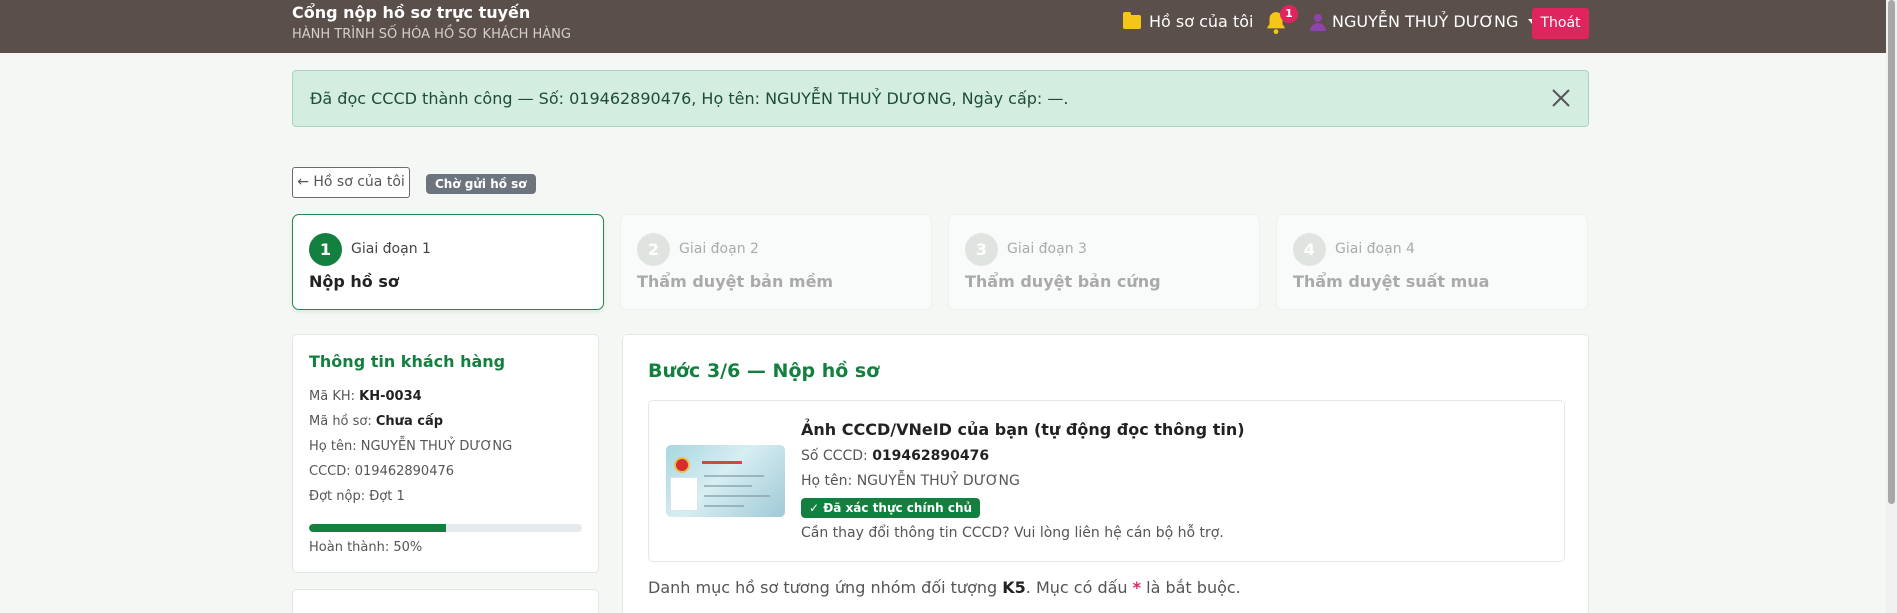  I want to click on id-name-label: Họ tên:, so click(827, 481).